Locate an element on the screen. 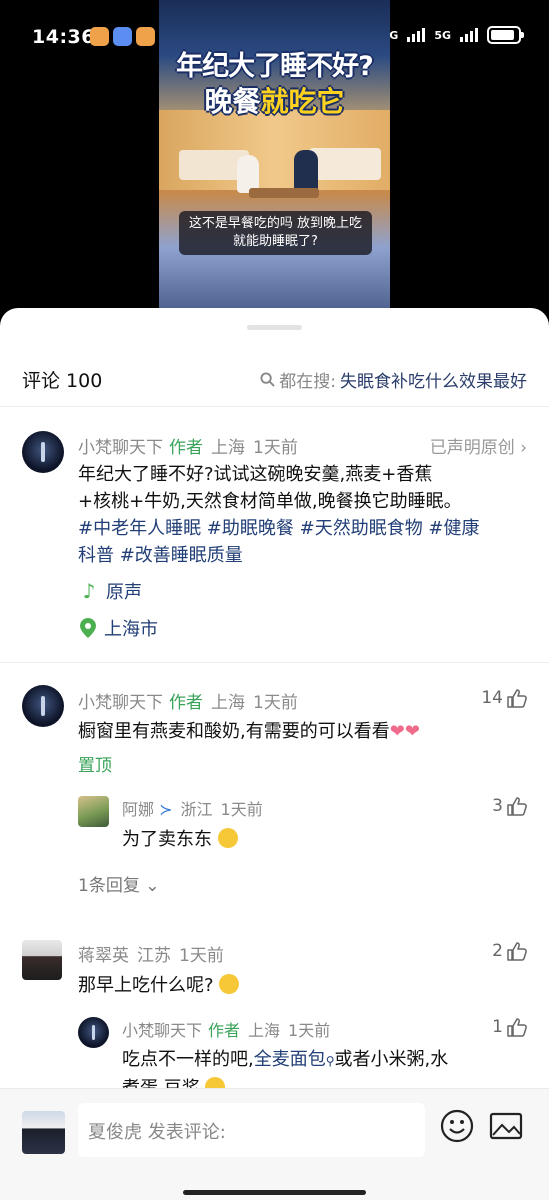 This screenshot has height=1200, width=549. location-pin-icon is located at coordinates (88, 628).